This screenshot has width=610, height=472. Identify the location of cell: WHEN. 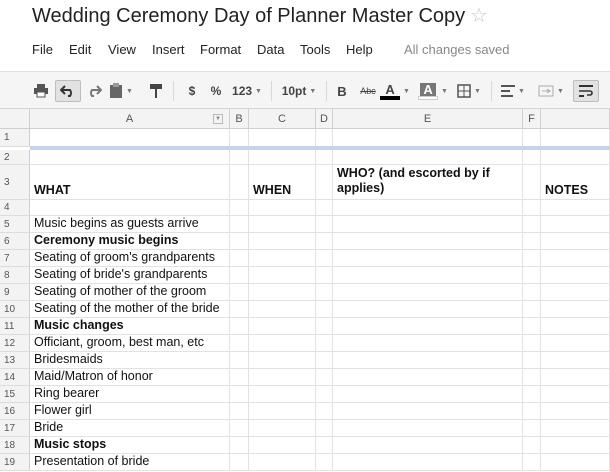
(282, 182).